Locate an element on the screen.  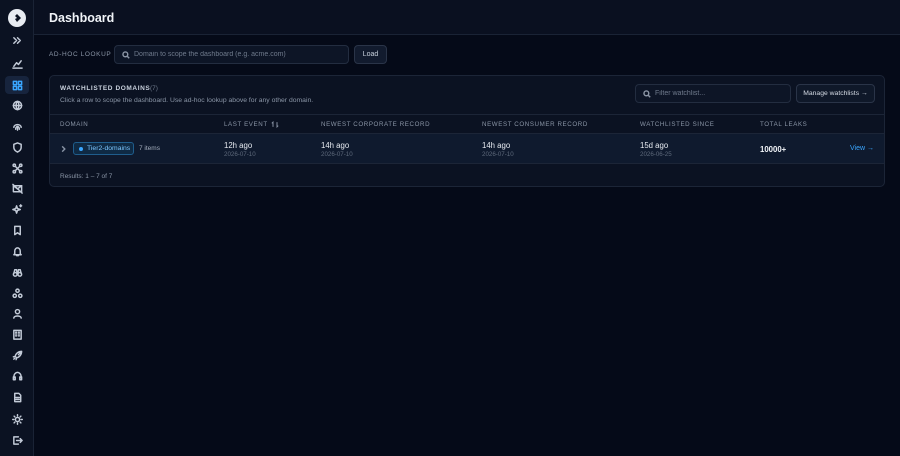
consumer-date: 2026-07-10 is located at coordinates (498, 154).